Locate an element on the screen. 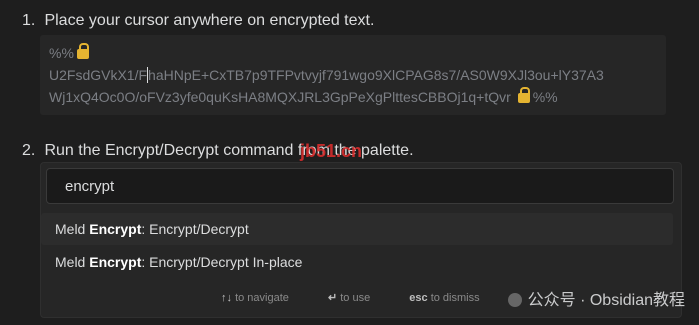 The width and height of the screenshot is (699, 325). hint-use: ↵ to use is located at coordinates (349, 298).